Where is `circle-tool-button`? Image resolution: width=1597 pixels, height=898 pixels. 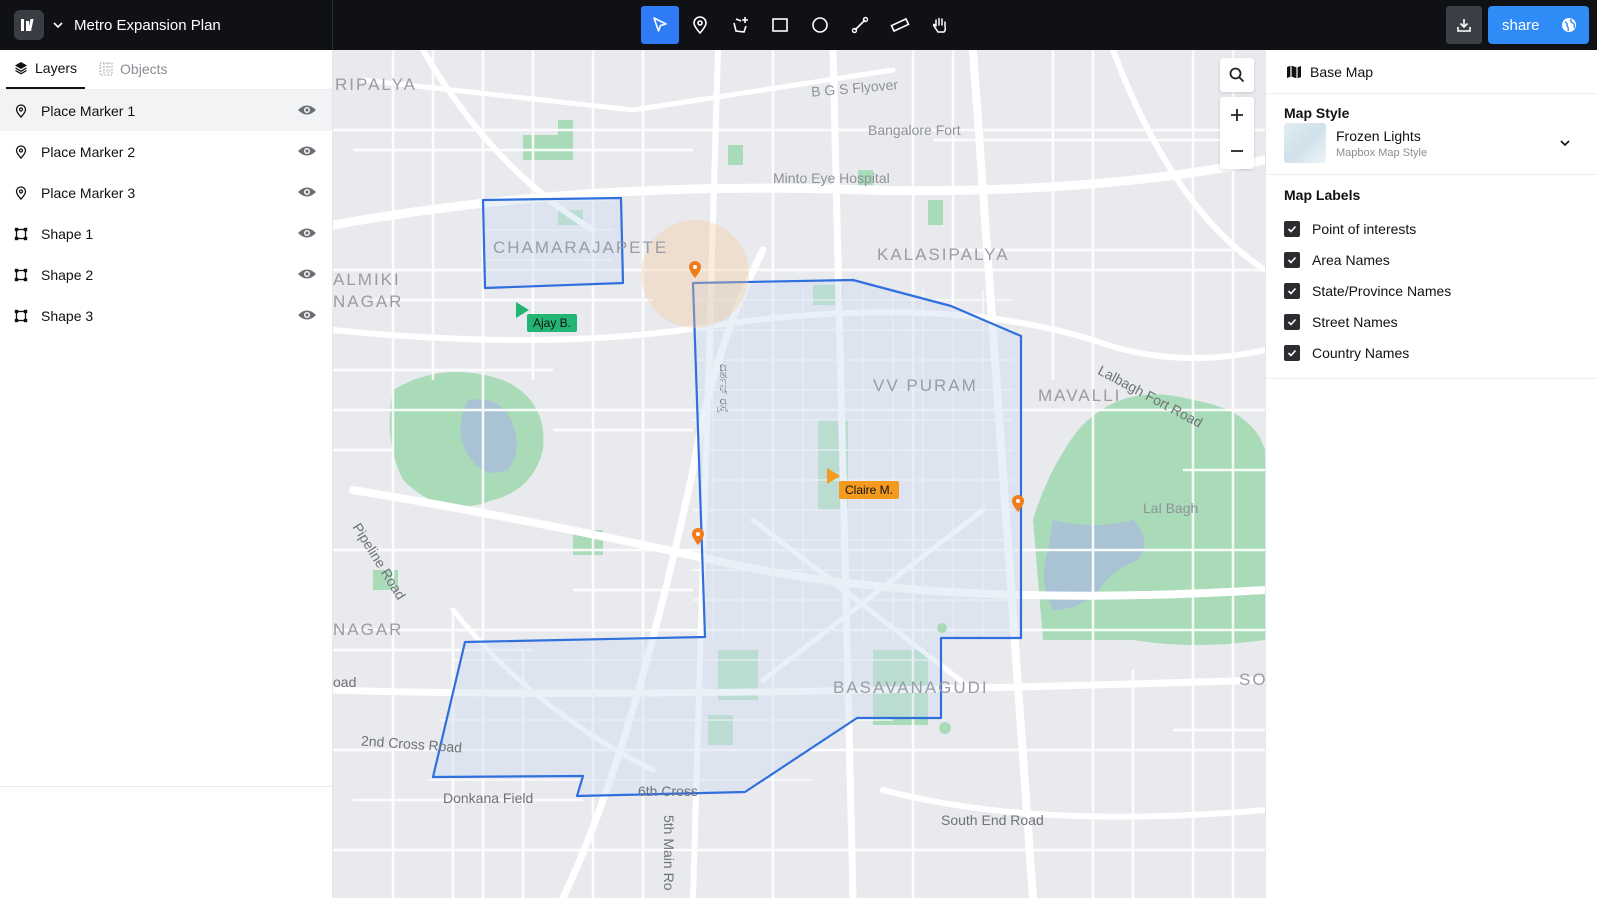
circle-tool-button is located at coordinates (820, 25).